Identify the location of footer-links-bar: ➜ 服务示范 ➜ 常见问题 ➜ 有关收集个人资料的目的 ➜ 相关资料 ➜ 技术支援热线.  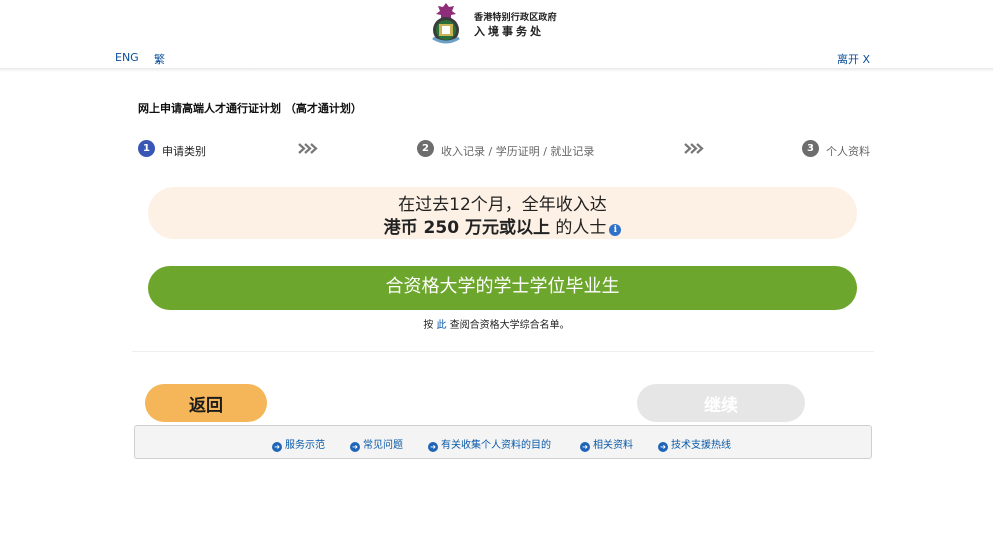
(503, 442).